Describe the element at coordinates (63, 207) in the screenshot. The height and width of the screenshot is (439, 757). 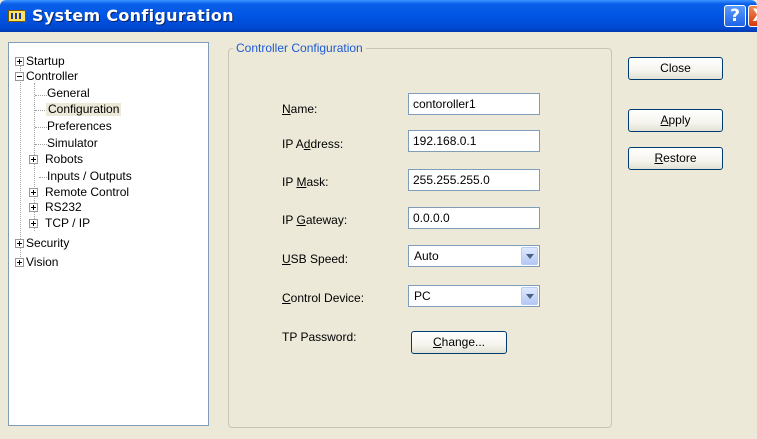
I see `tree-item-label: RS232` at that location.